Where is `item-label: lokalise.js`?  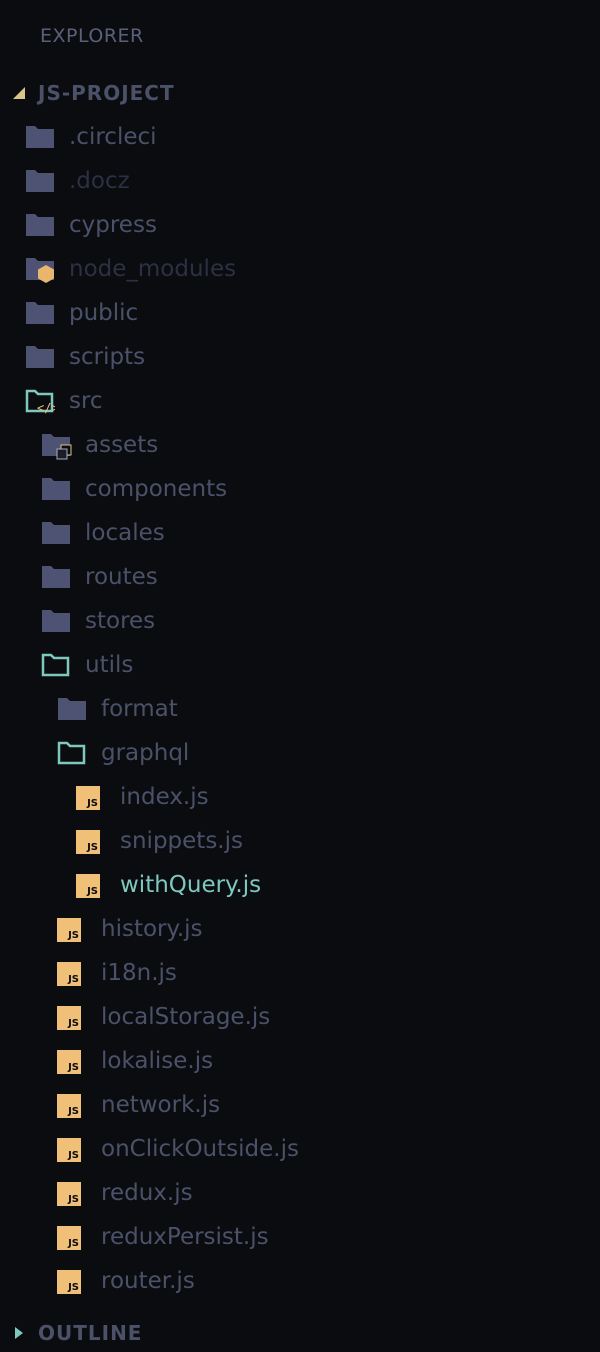
item-label: lokalise.js is located at coordinates (157, 1061).